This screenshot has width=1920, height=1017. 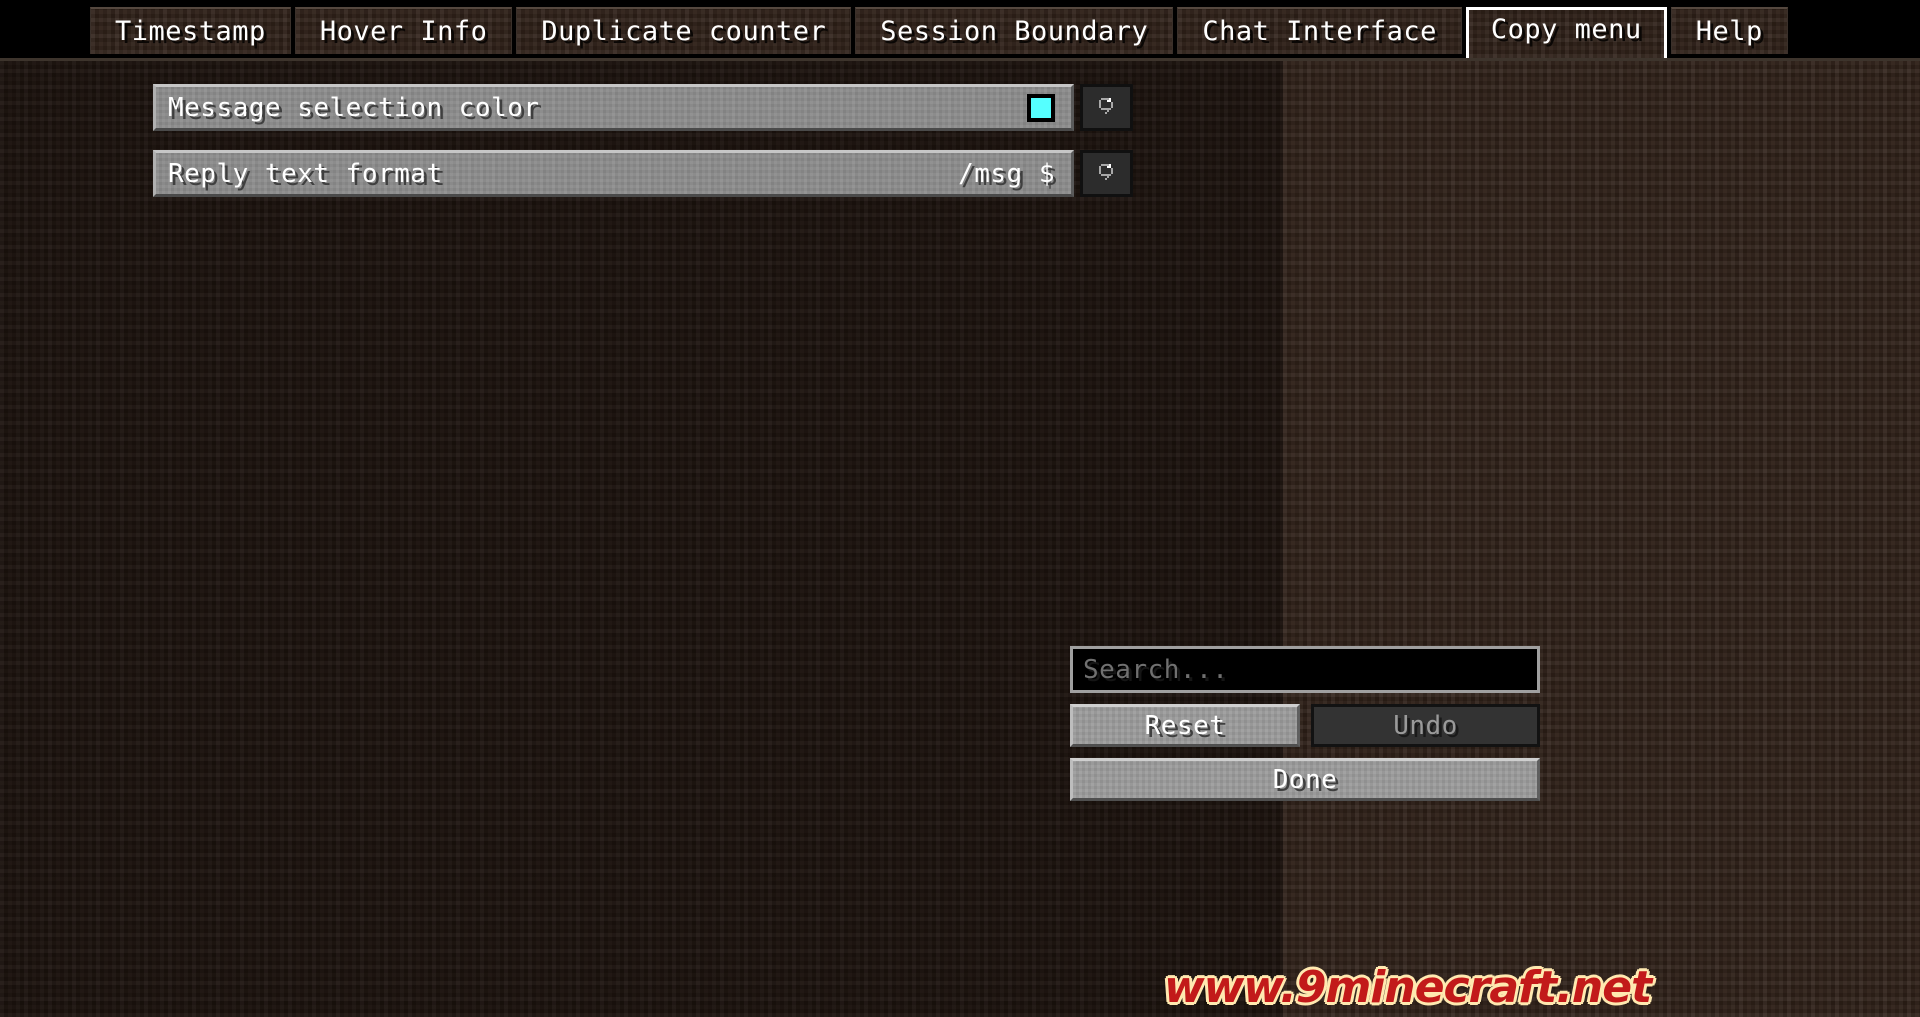 I want to click on tab-duplicate-counter: Duplicate counter, so click(x=684, y=30).